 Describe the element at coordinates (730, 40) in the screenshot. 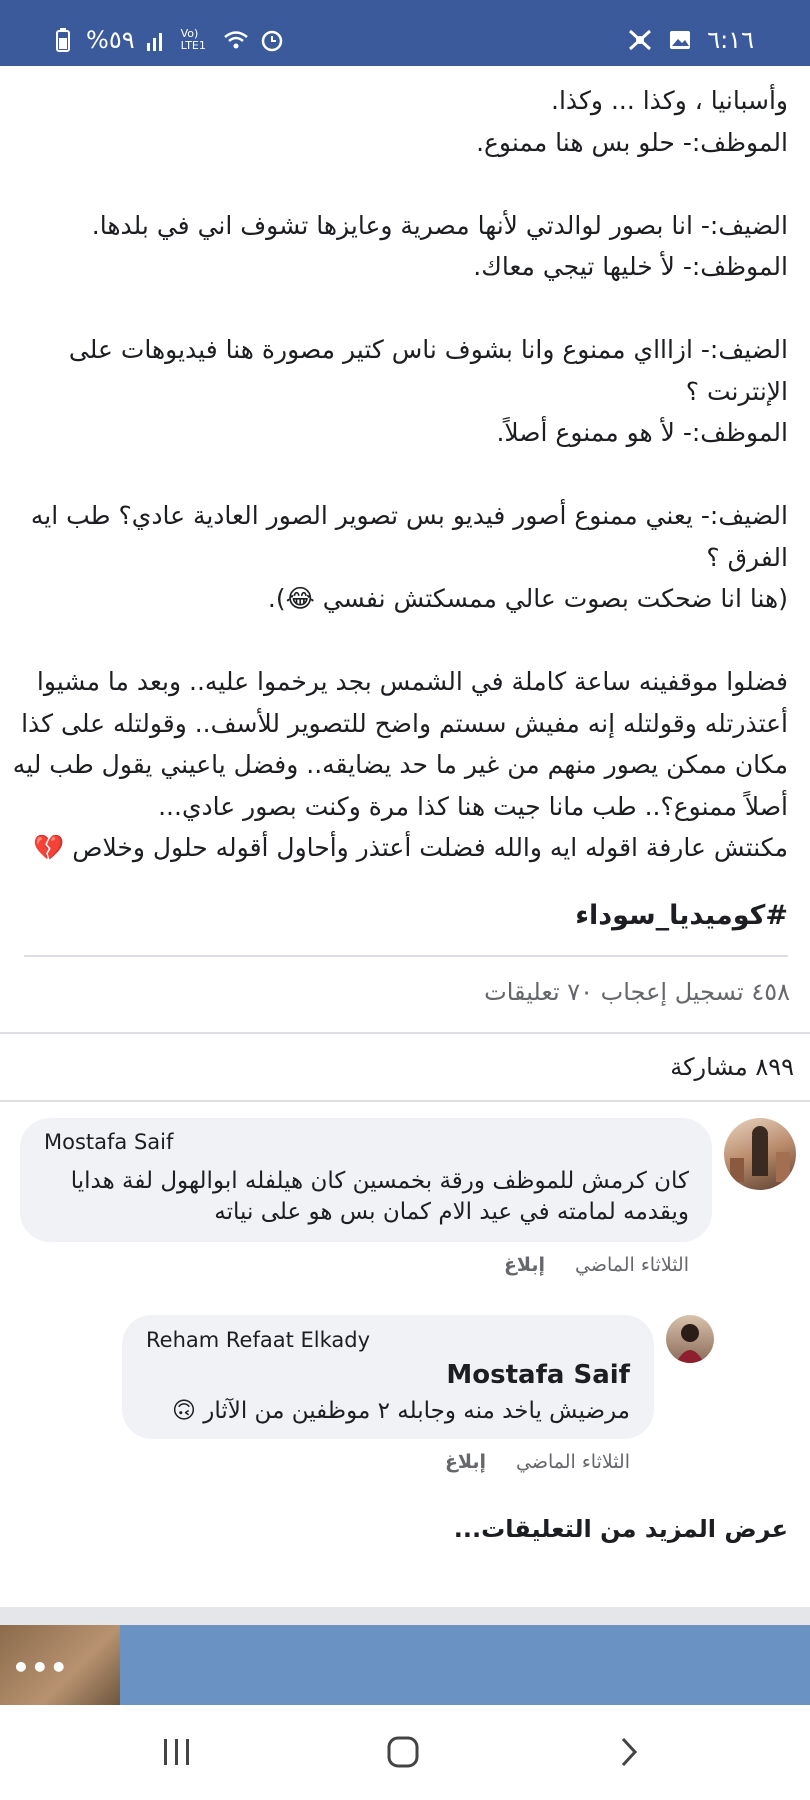

I see `clock: ٦:١٦` at that location.